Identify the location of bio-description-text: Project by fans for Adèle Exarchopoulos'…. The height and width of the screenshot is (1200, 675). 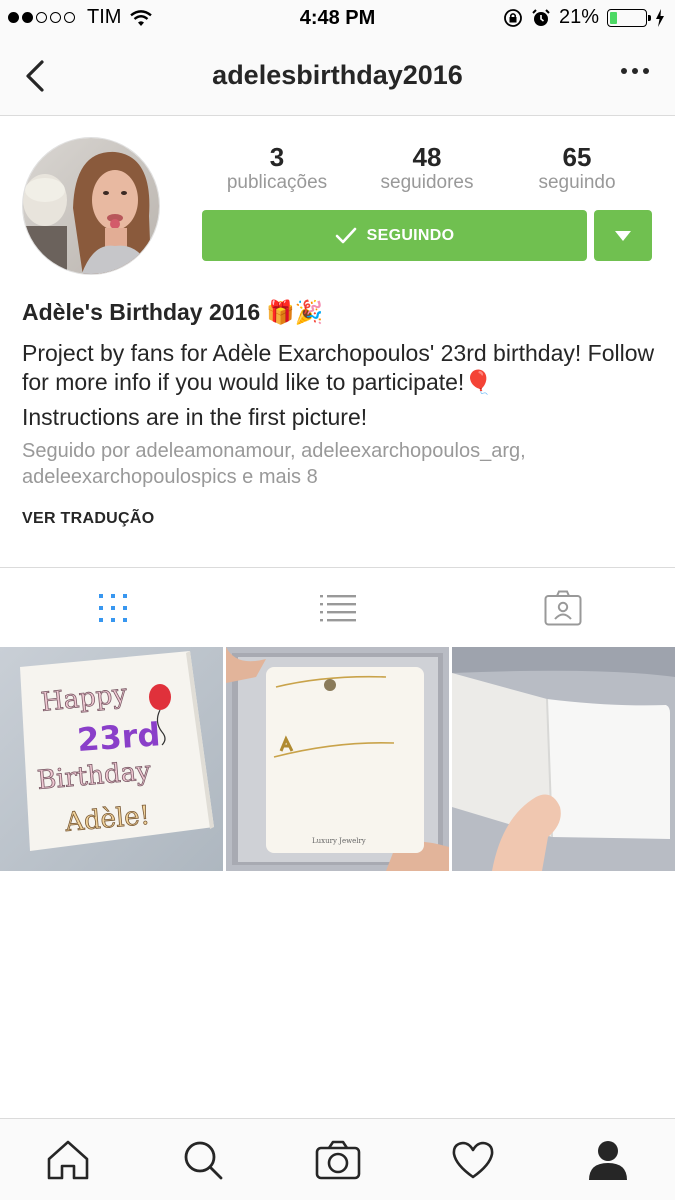
(338, 367).